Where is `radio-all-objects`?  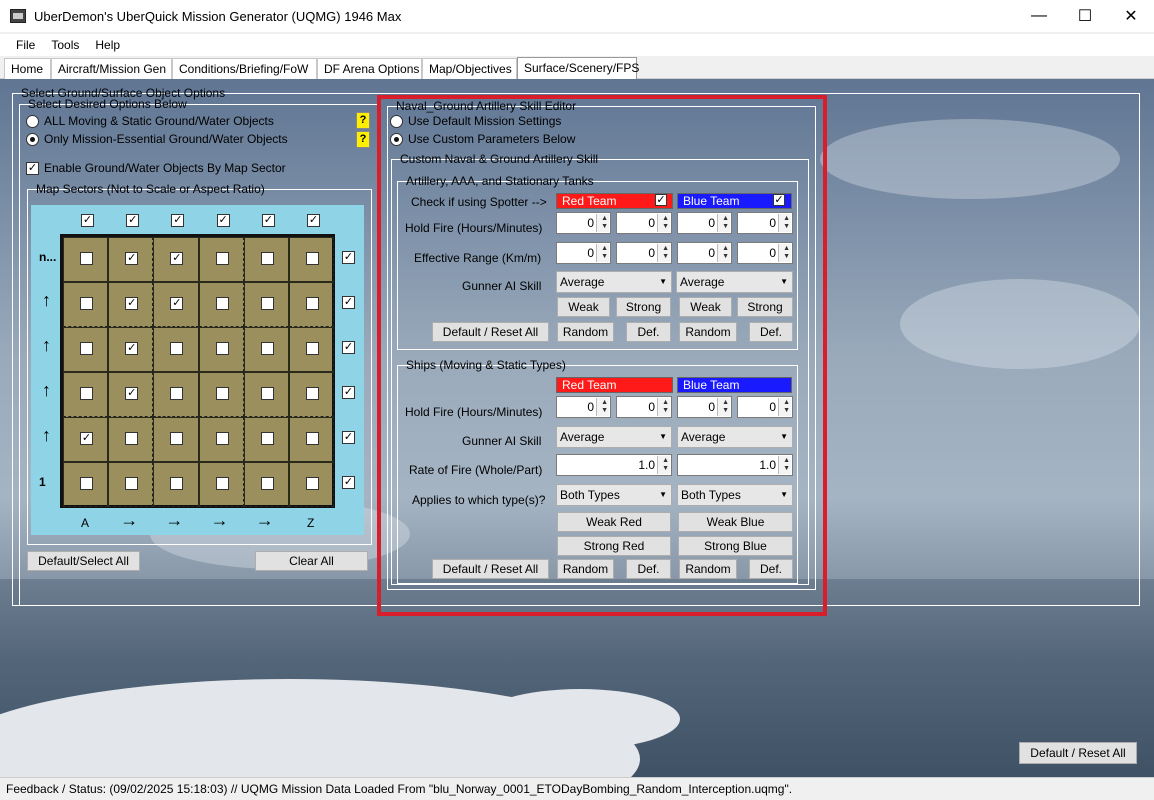 radio-all-objects is located at coordinates (32, 121).